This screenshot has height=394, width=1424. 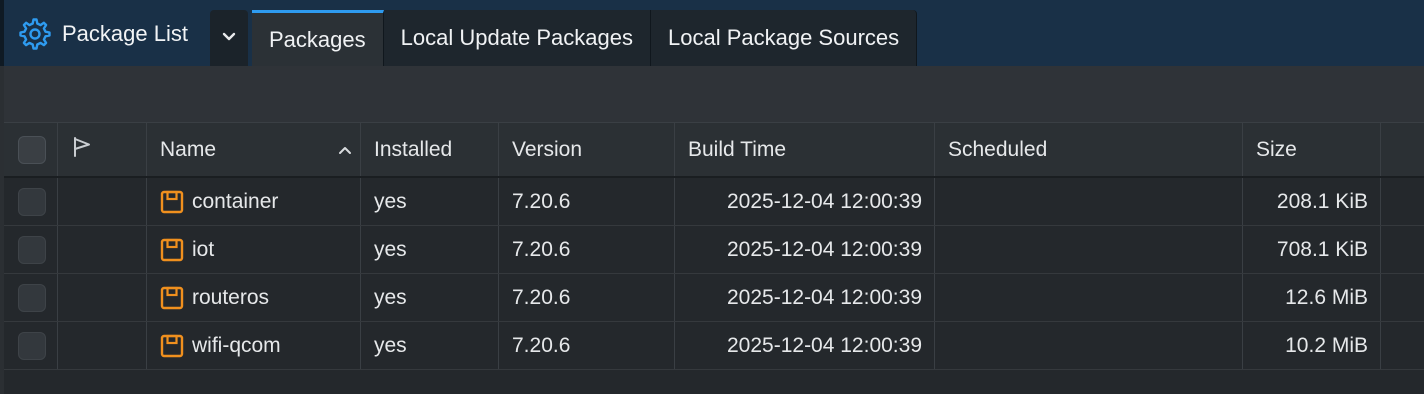 What do you see at coordinates (998, 149) in the screenshot?
I see `column-header-label: Scheduled` at bounding box center [998, 149].